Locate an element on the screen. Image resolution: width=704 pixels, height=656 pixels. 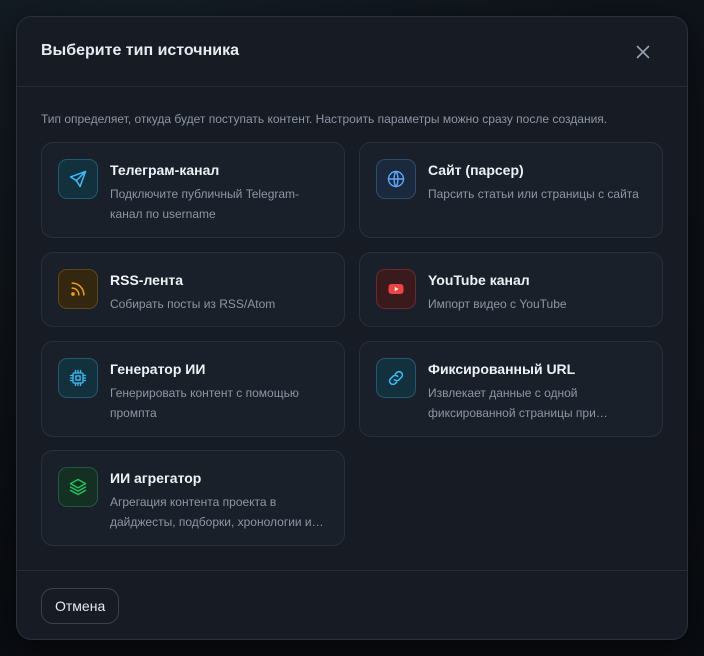
link-icon is located at coordinates (396, 378).